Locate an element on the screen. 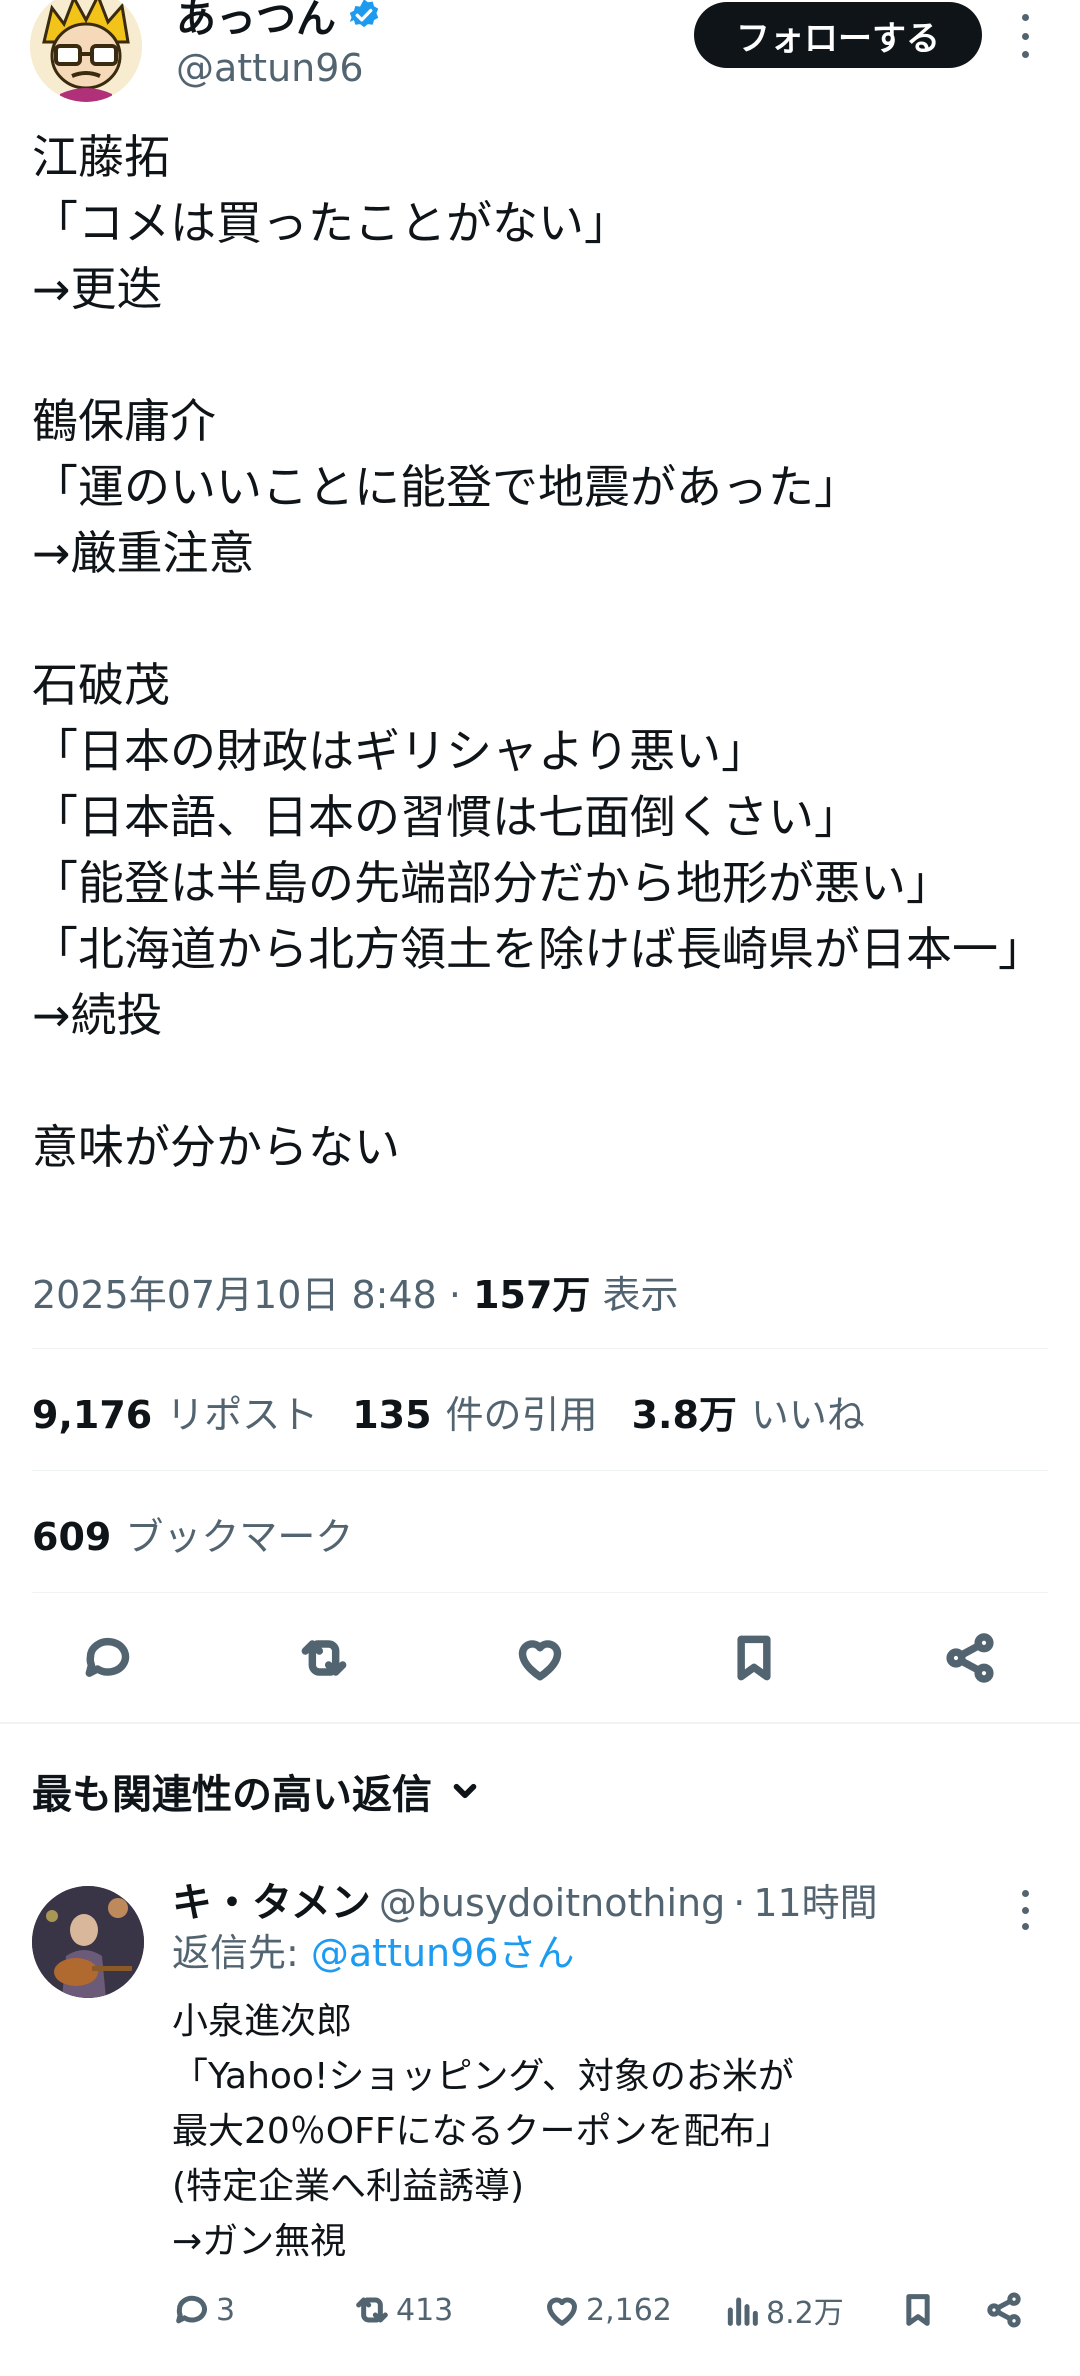 The height and width of the screenshot is (2376, 1080). reply-share-button is located at coordinates (1004, 2310).